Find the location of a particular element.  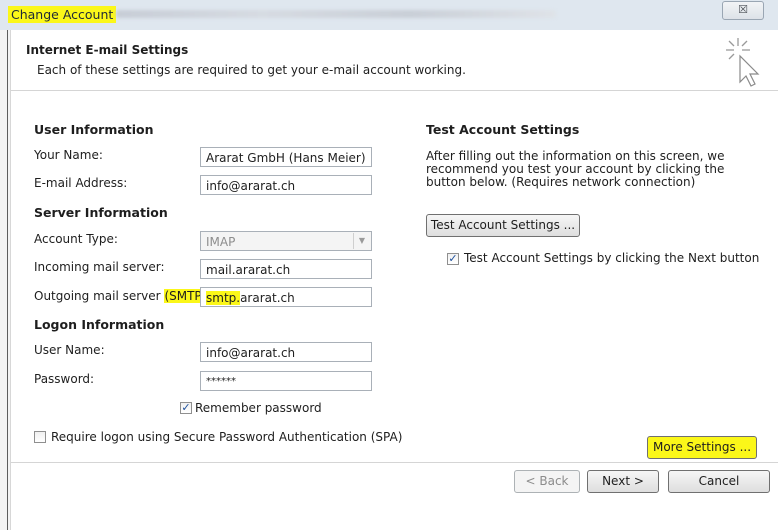

user-info-heading: User Information is located at coordinates (94, 129).